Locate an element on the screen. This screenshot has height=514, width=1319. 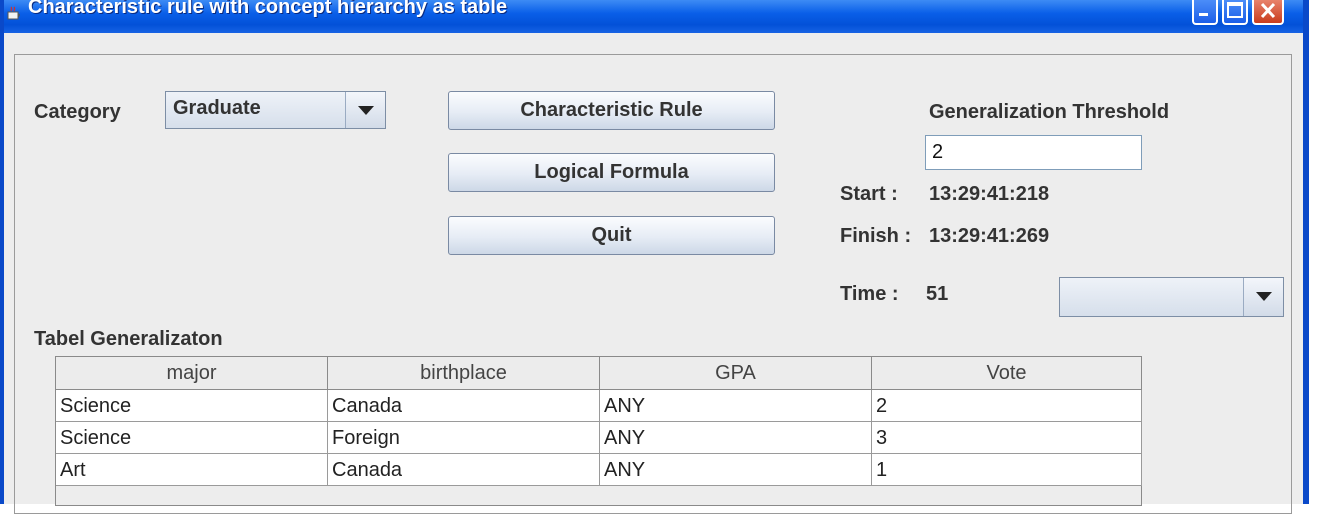
category-label: Category is located at coordinates (77, 112).